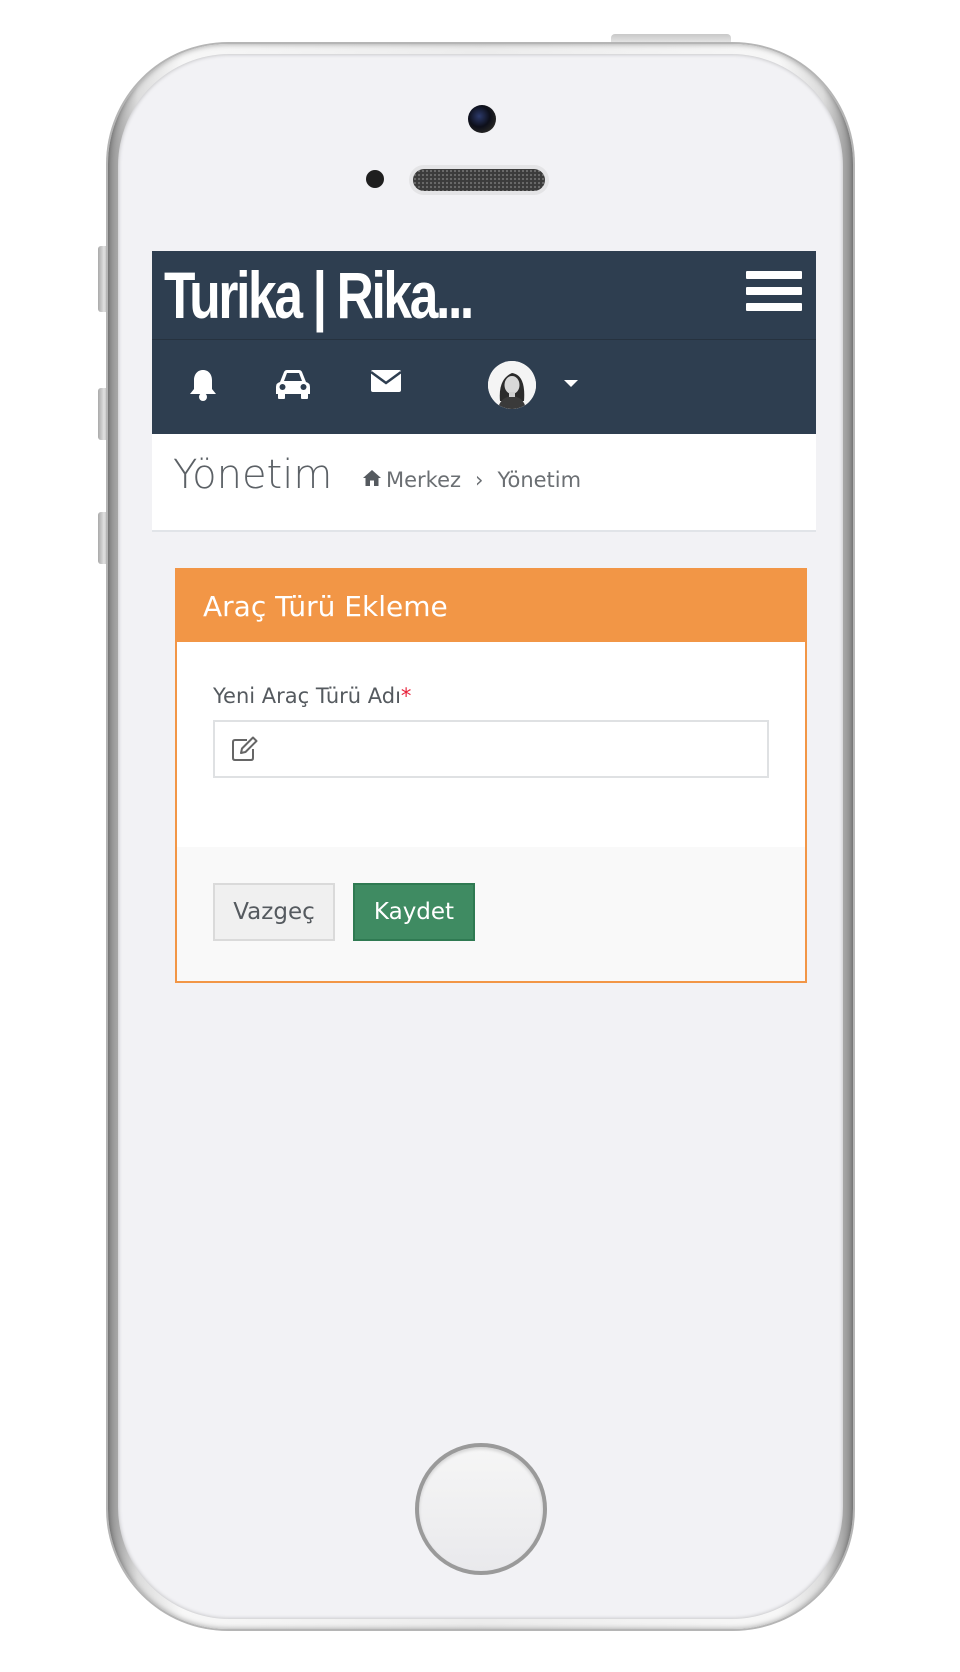 This screenshot has width=960, height=1672. Describe the element at coordinates (482, 119) in the screenshot. I see `front-camera` at that location.